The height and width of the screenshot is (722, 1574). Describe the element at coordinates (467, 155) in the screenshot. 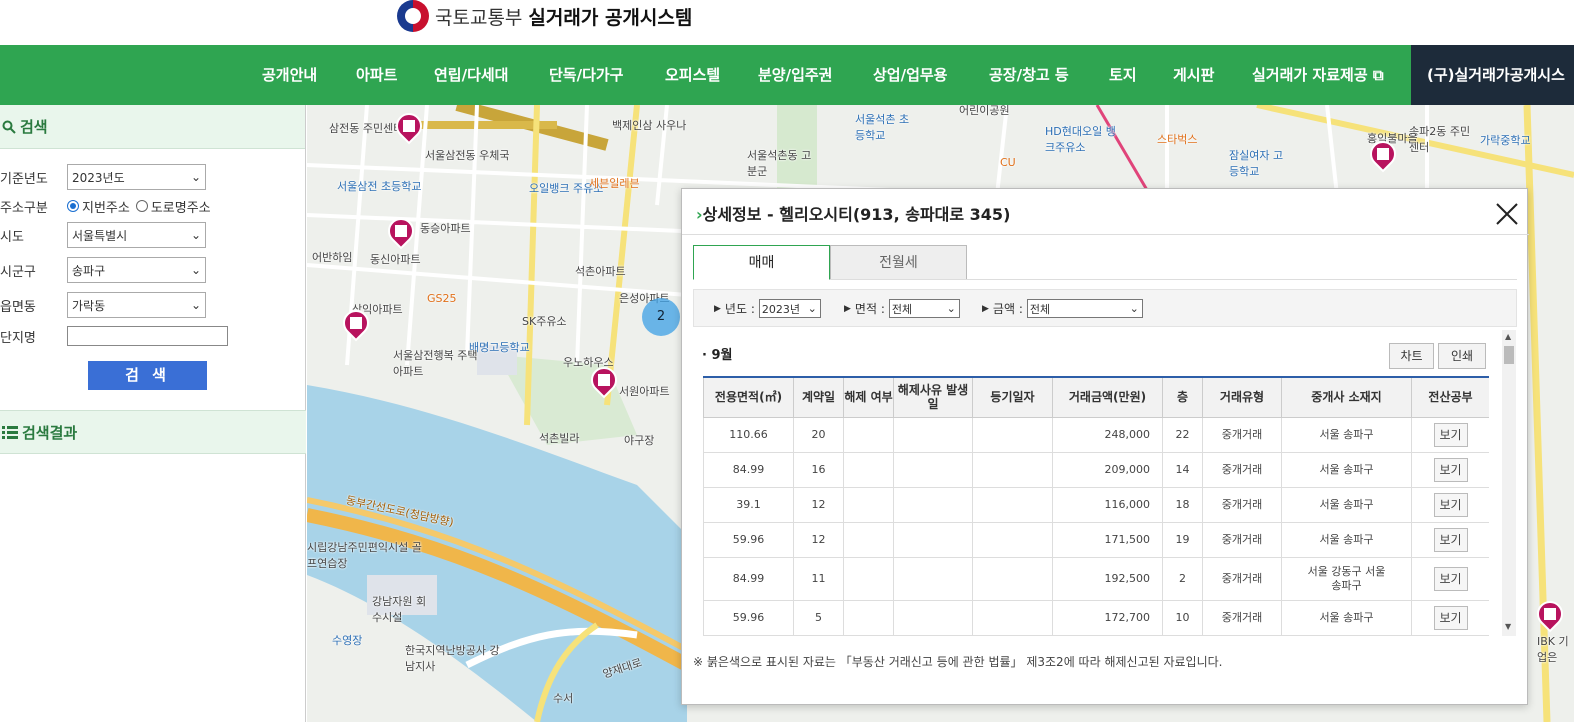

I see `map-label-samjeon-post: 서울삼전동 우체국` at that location.